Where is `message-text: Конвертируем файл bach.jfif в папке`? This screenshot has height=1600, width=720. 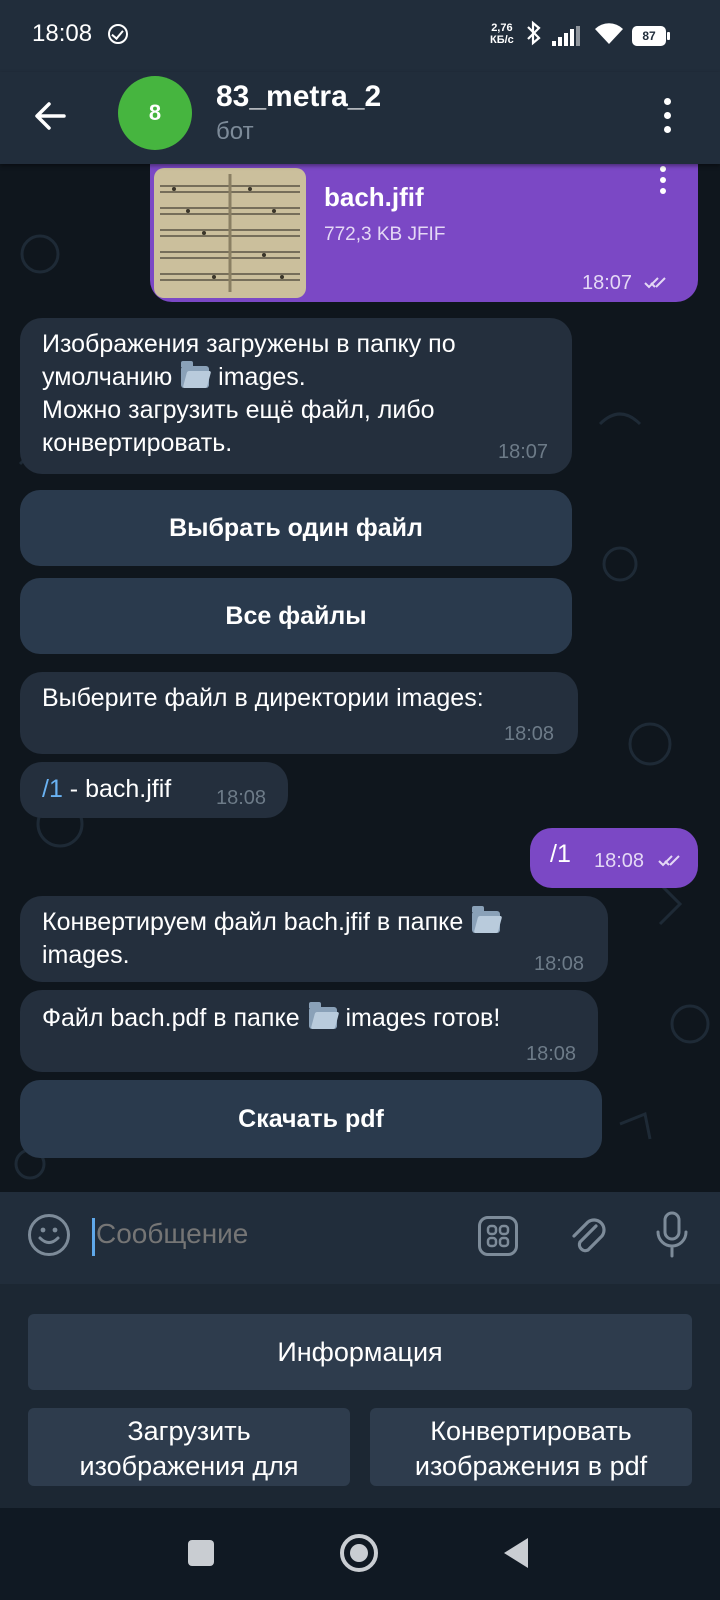
message-text: Конвертируем файл bach.jfif в папке is located at coordinates (253, 922).